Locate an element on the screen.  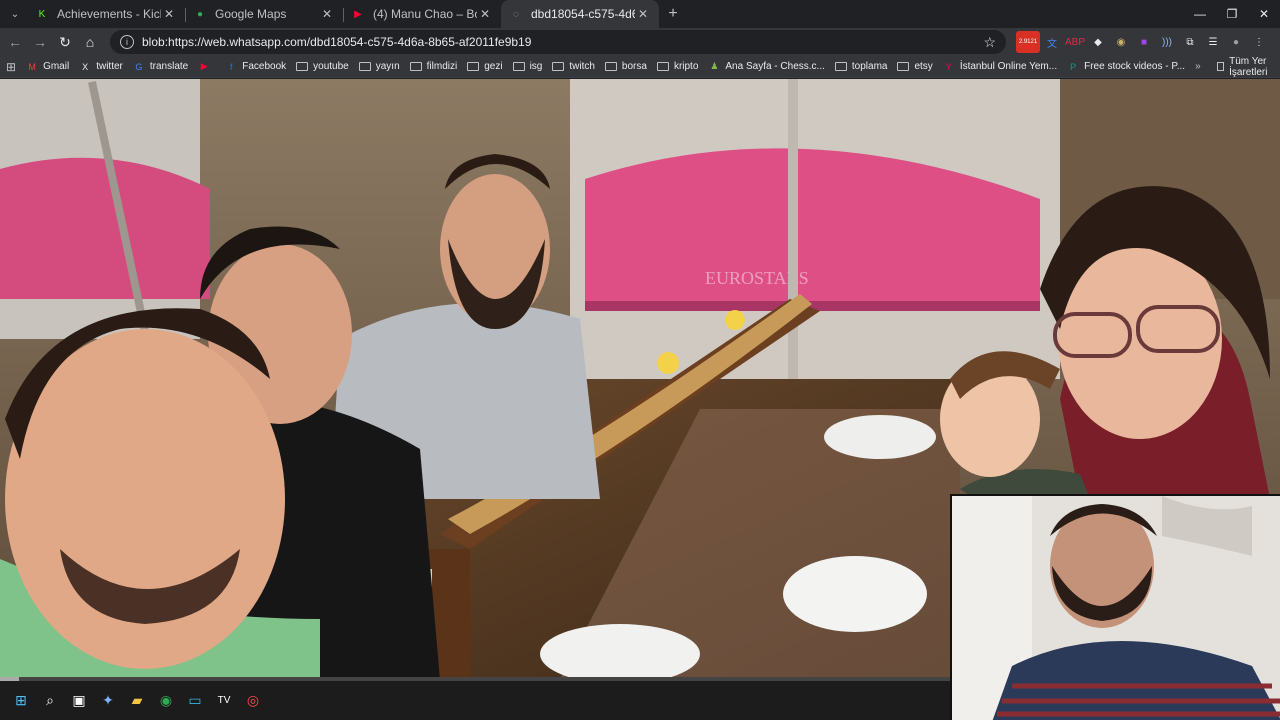
diamond-icon: ◆ is located at coordinates (1098, 42).